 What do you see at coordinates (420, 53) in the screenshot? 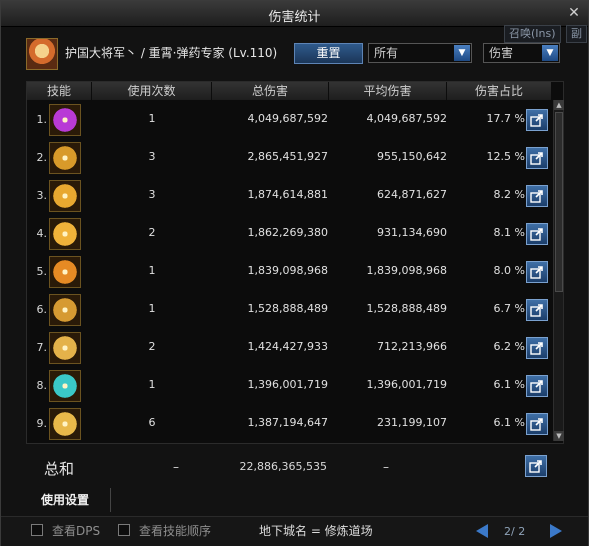
I see `filter-select: 所有 ▼` at bounding box center [420, 53].